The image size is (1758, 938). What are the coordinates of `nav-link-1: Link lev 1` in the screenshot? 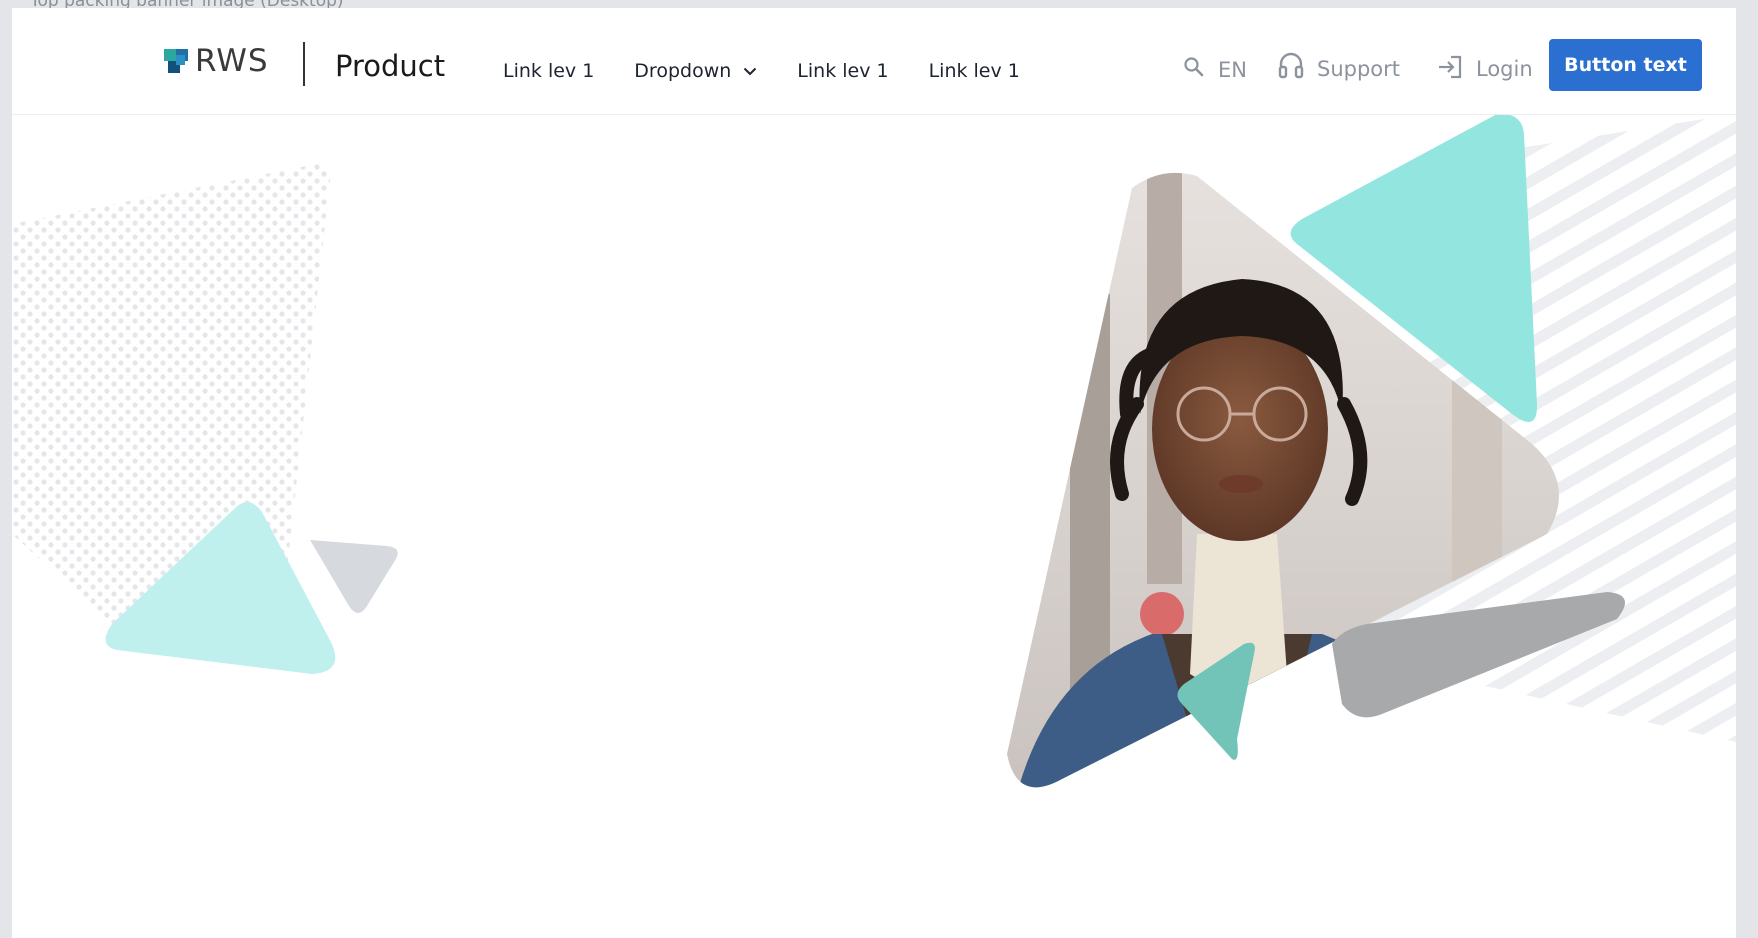 It's located at (548, 71).